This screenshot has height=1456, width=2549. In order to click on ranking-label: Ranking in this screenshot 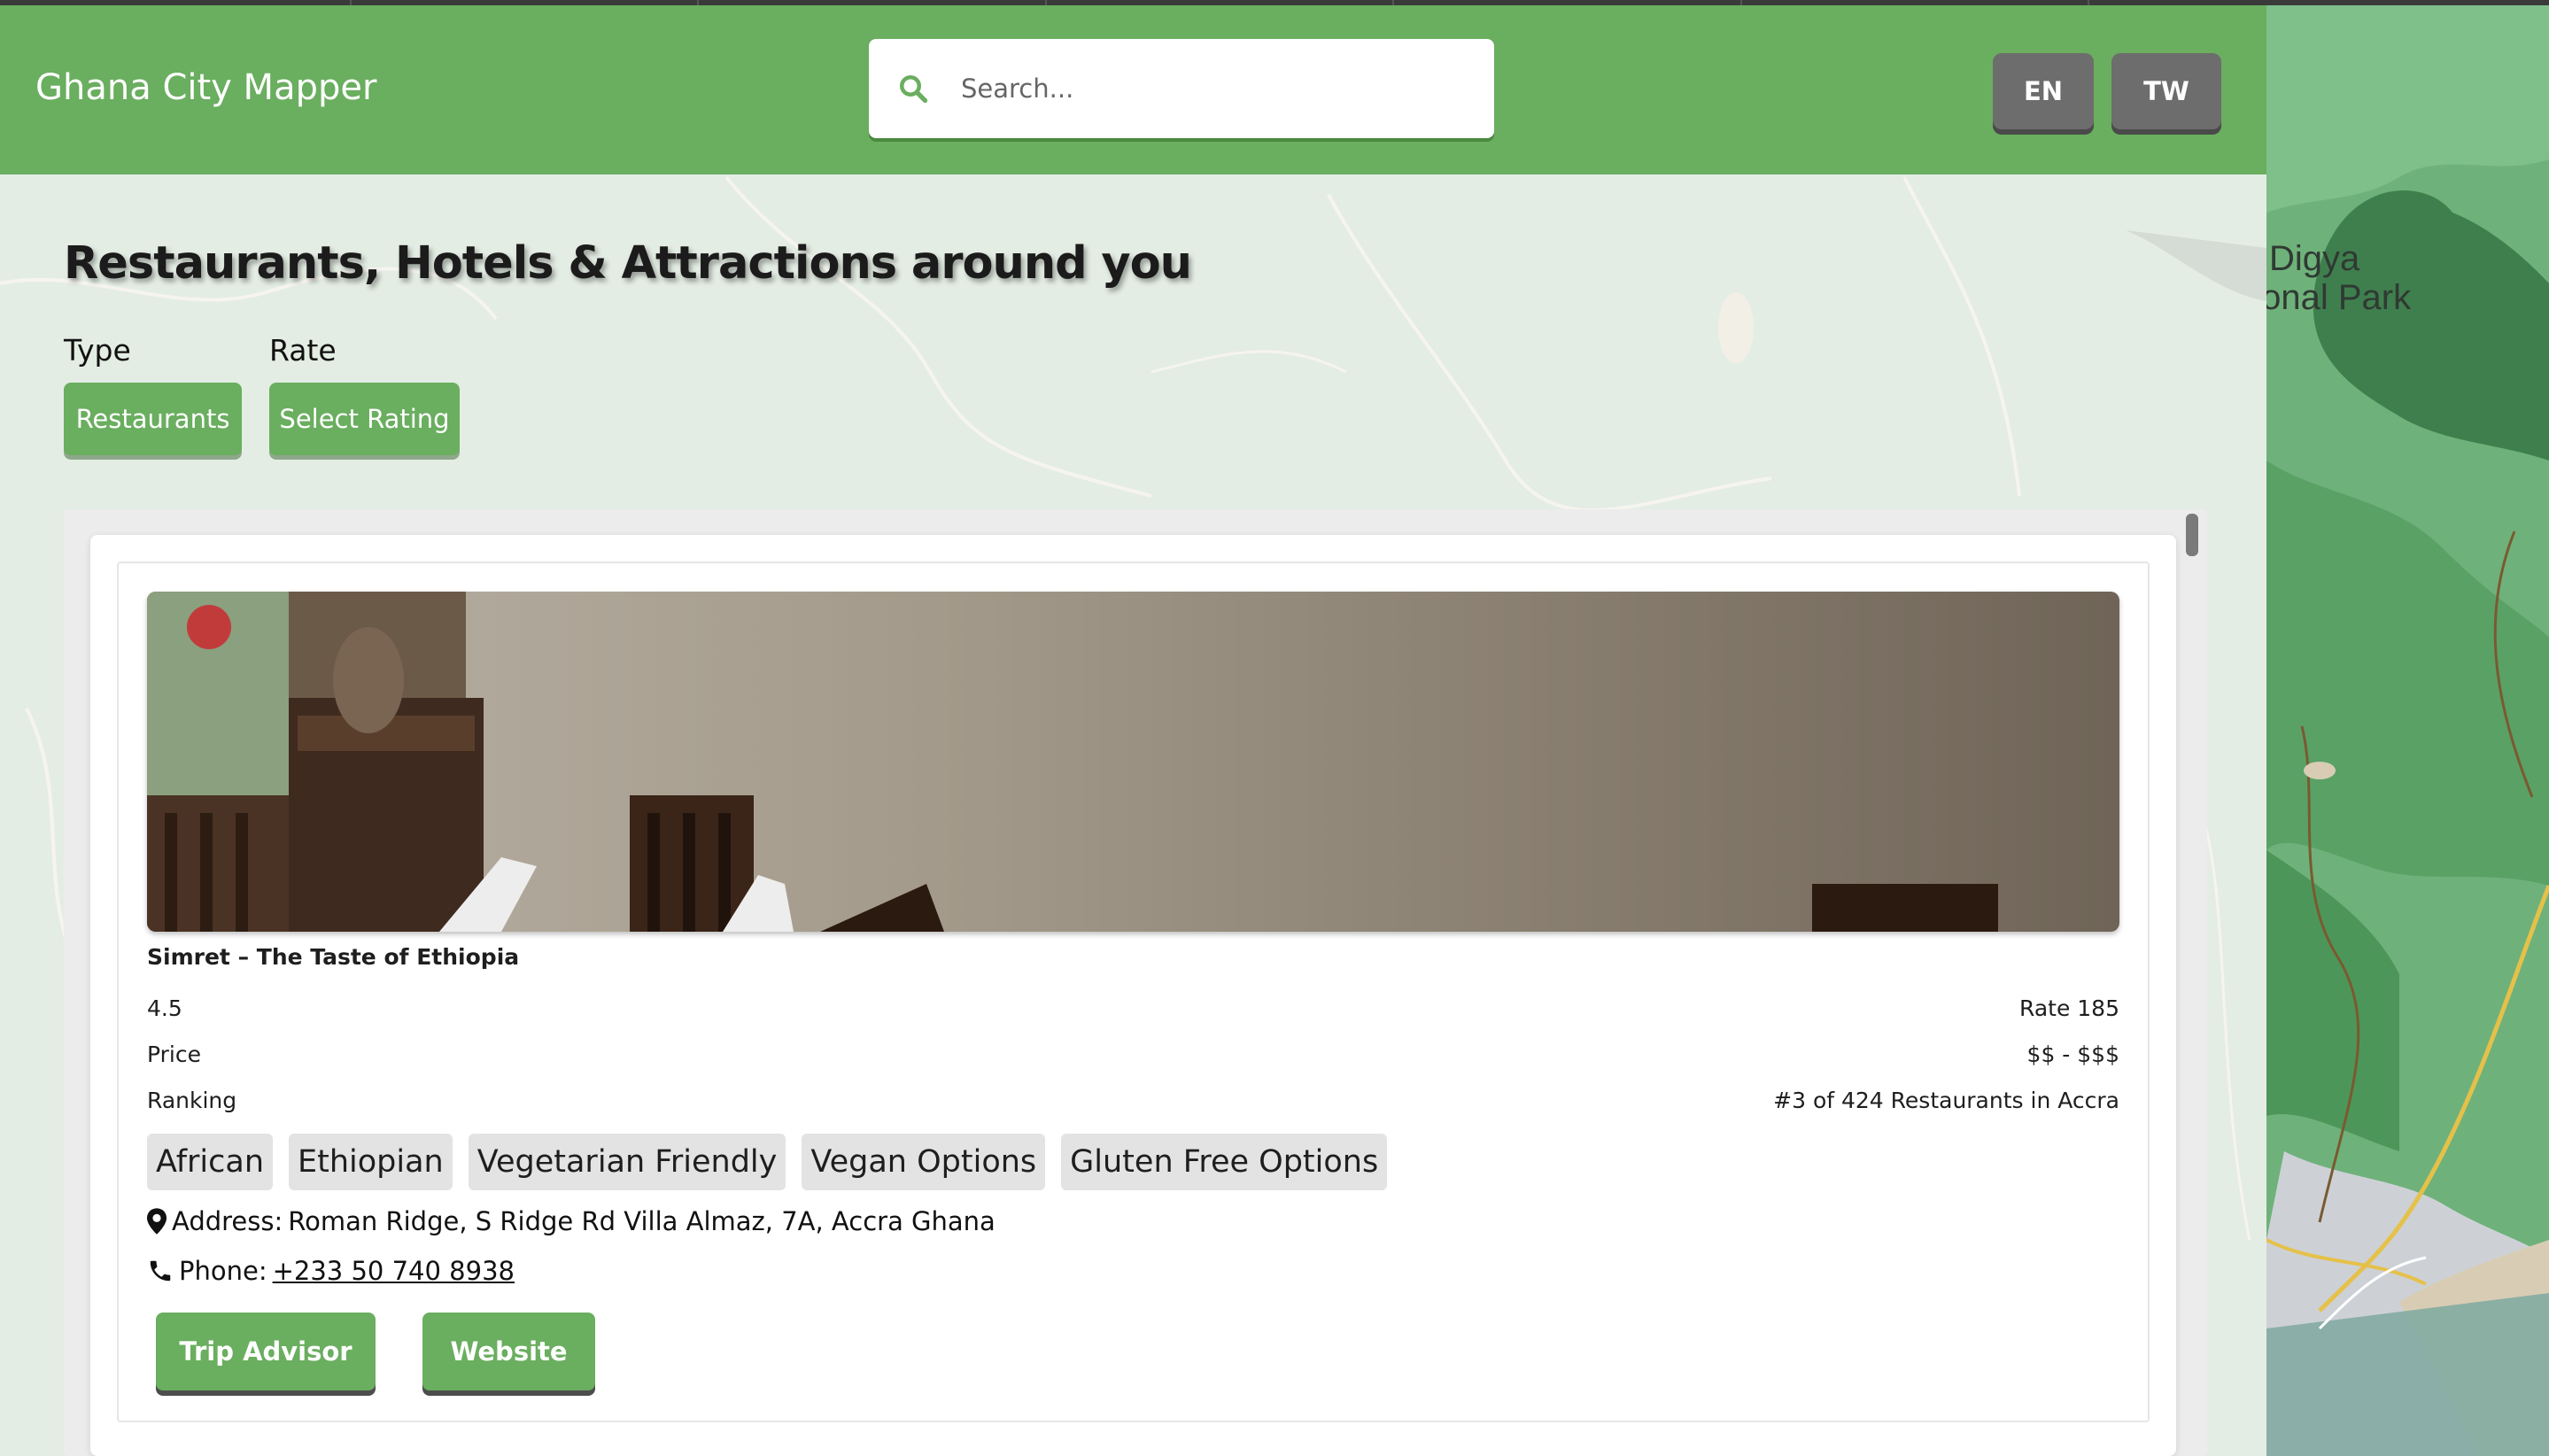, I will do `click(192, 1100)`.